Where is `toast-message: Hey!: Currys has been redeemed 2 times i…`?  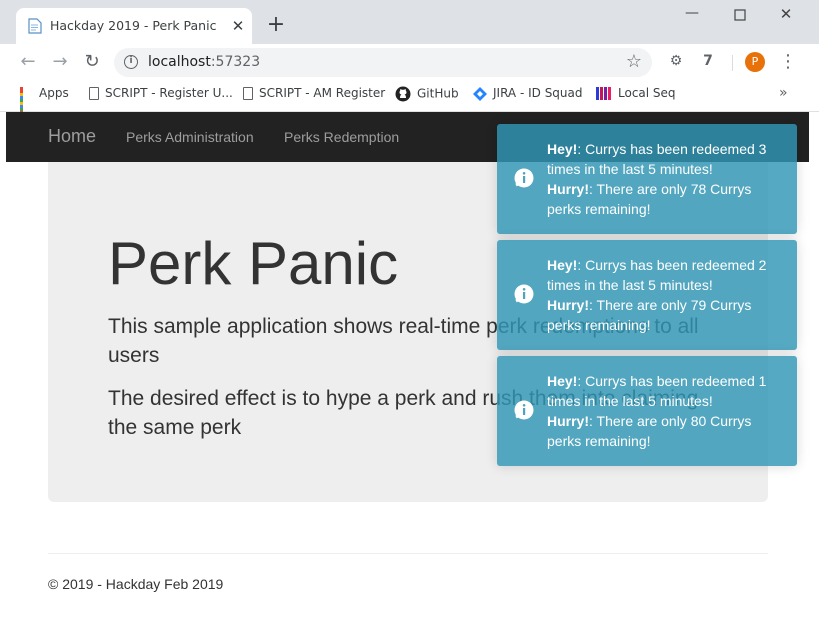
toast-message: Hey!: Currys has been redeemed 2 times i… is located at coordinates (663, 295).